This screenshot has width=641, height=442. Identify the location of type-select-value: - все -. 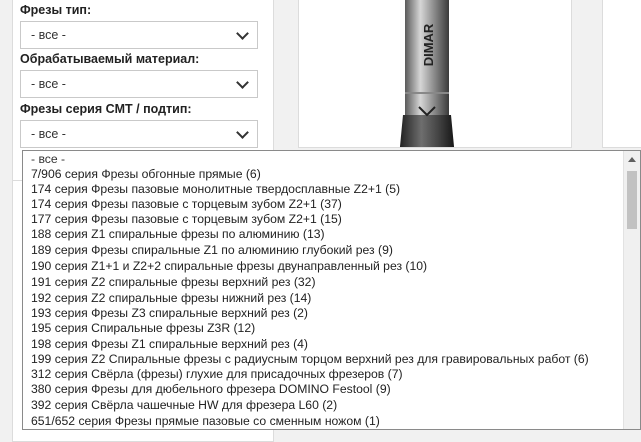
(48, 35).